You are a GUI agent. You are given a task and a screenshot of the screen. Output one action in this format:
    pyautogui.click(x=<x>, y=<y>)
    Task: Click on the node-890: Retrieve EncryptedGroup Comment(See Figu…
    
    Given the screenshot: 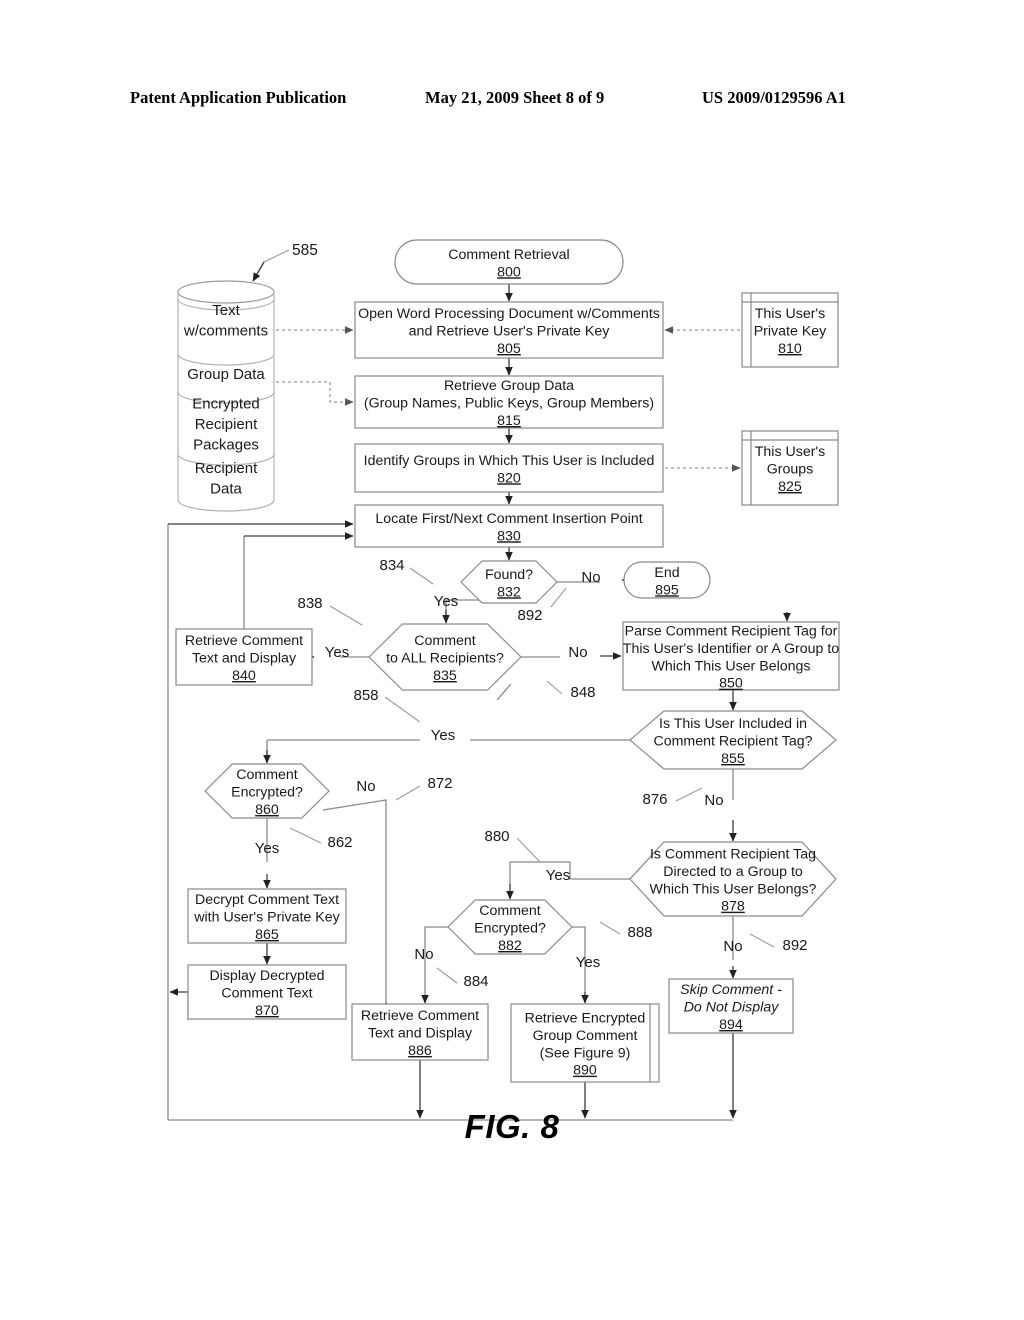 What is the action you would take?
    pyautogui.click(x=585, y=1043)
    